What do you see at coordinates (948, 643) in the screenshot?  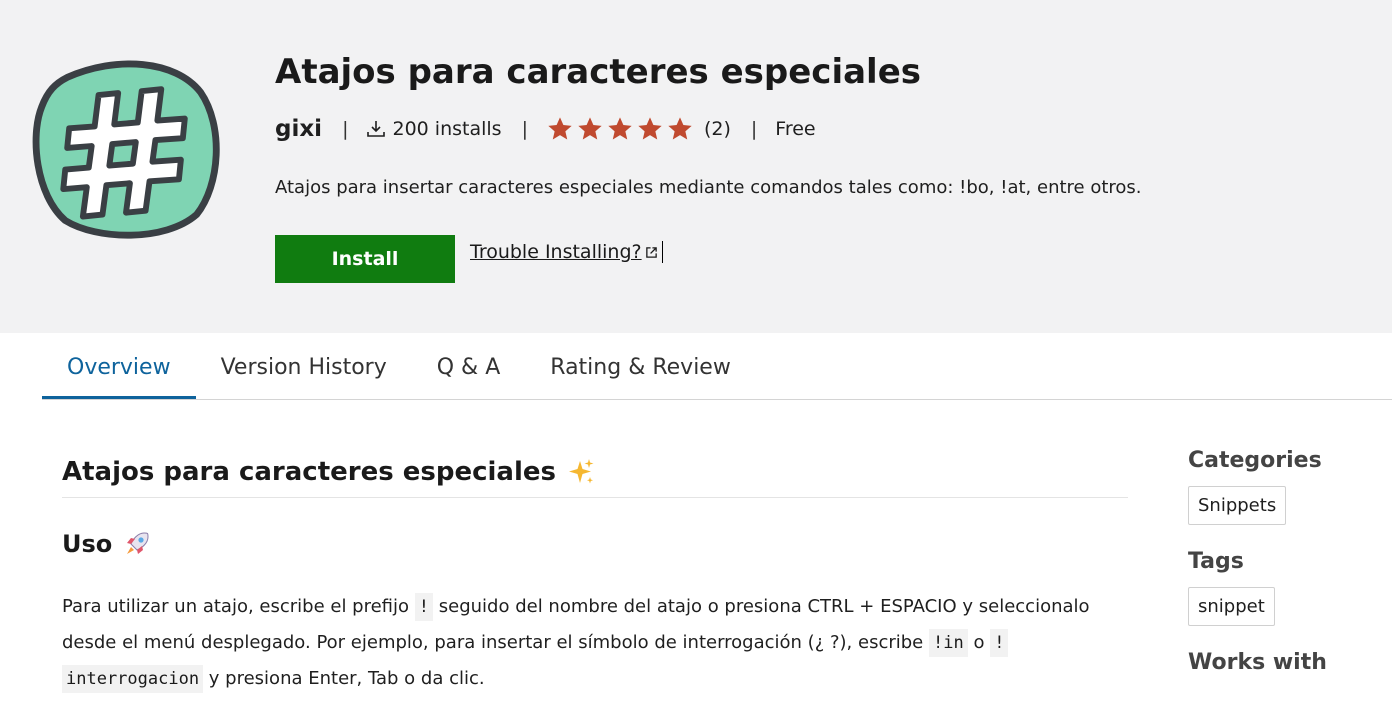 I see `inline-code-in: !in` at bounding box center [948, 643].